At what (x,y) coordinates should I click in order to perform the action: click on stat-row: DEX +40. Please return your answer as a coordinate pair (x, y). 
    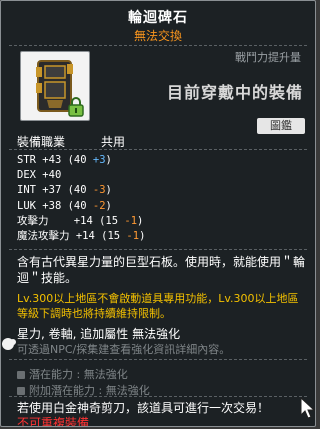
    Looking at the image, I should click on (39, 175).